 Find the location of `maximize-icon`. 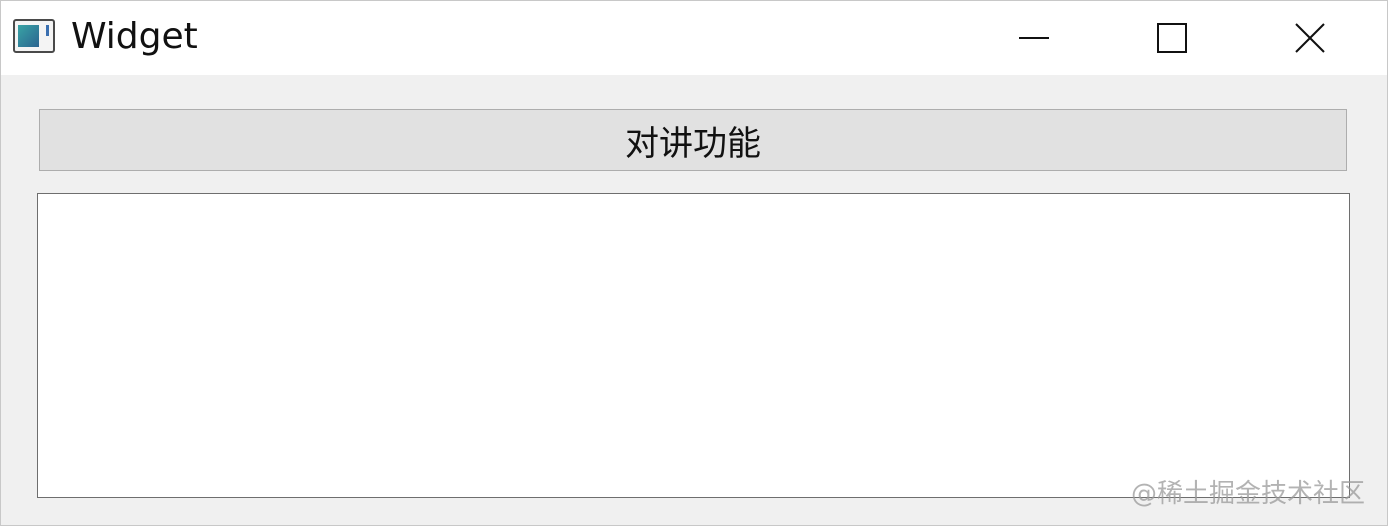

maximize-icon is located at coordinates (1172, 38).